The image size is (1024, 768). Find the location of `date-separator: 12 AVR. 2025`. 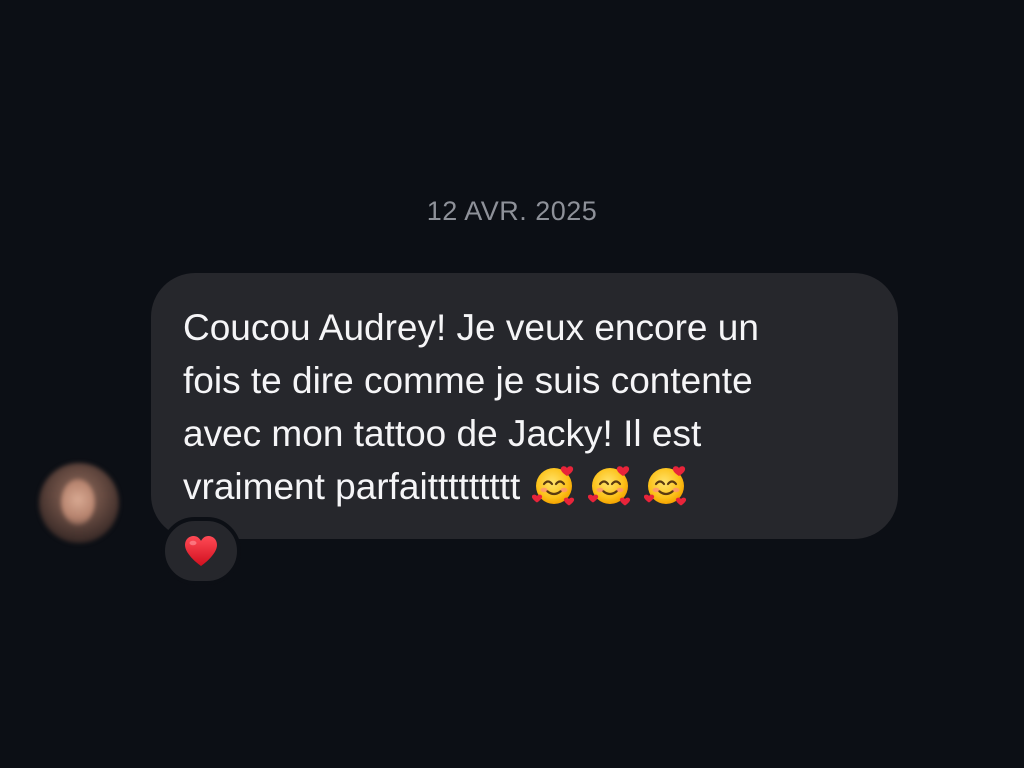

date-separator: 12 AVR. 2025 is located at coordinates (512, 211).